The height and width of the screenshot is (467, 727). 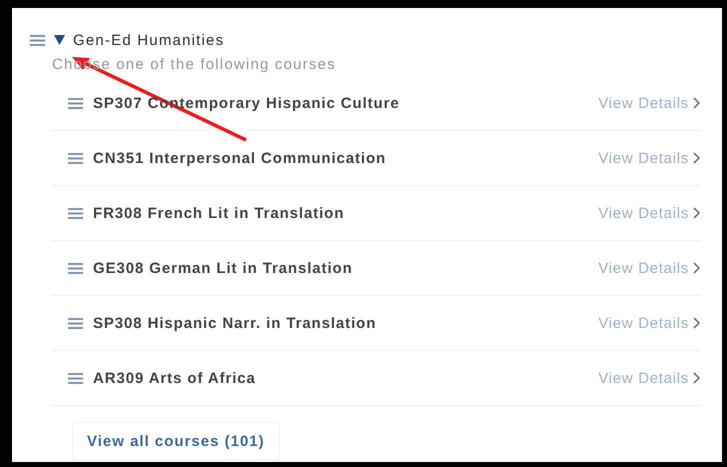 I want to click on course-name: FR308 French Lit in Translation, so click(x=218, y=213).